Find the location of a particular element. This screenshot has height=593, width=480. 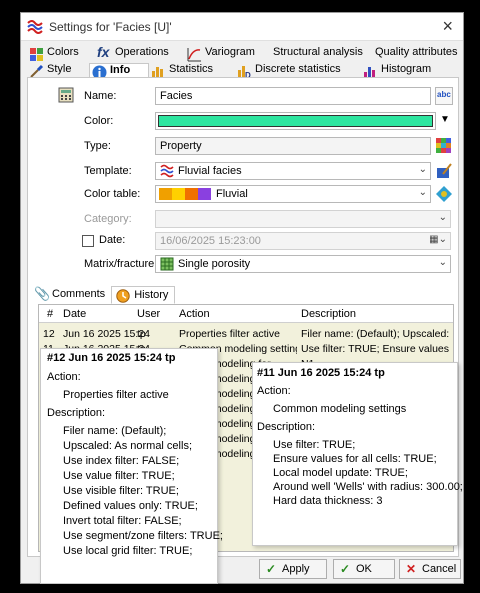

tab-structural-analysis: Structural analysis is located at coordinates (320, 54).